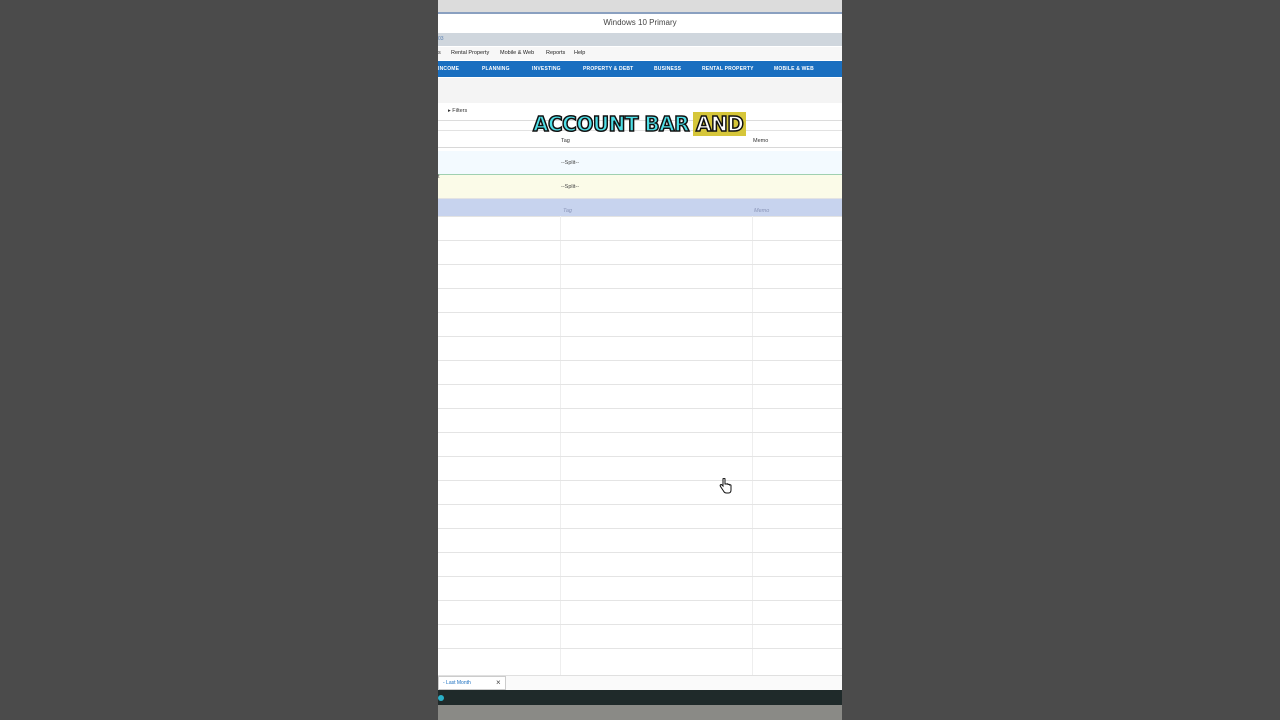 This screenshot has width=1280, height=720. I want to click on tab-rental-property: RENTAL PROPERTY, so click(728, 69).